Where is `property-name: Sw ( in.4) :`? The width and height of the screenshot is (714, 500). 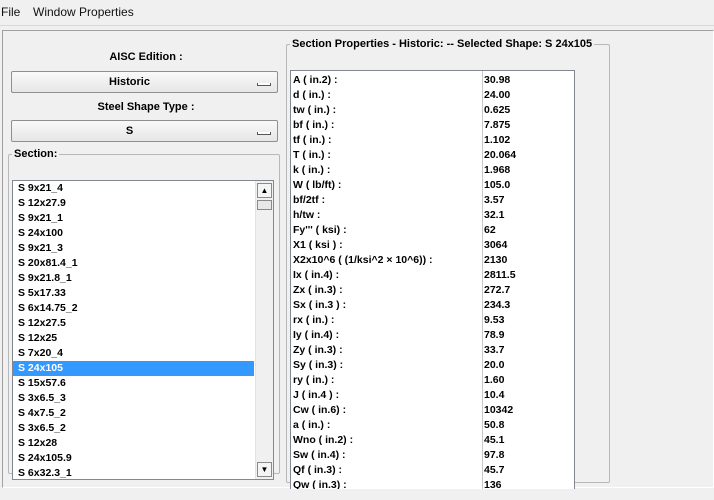 property-name: Sw ( in.4) : is located at coordinates (319, 455).